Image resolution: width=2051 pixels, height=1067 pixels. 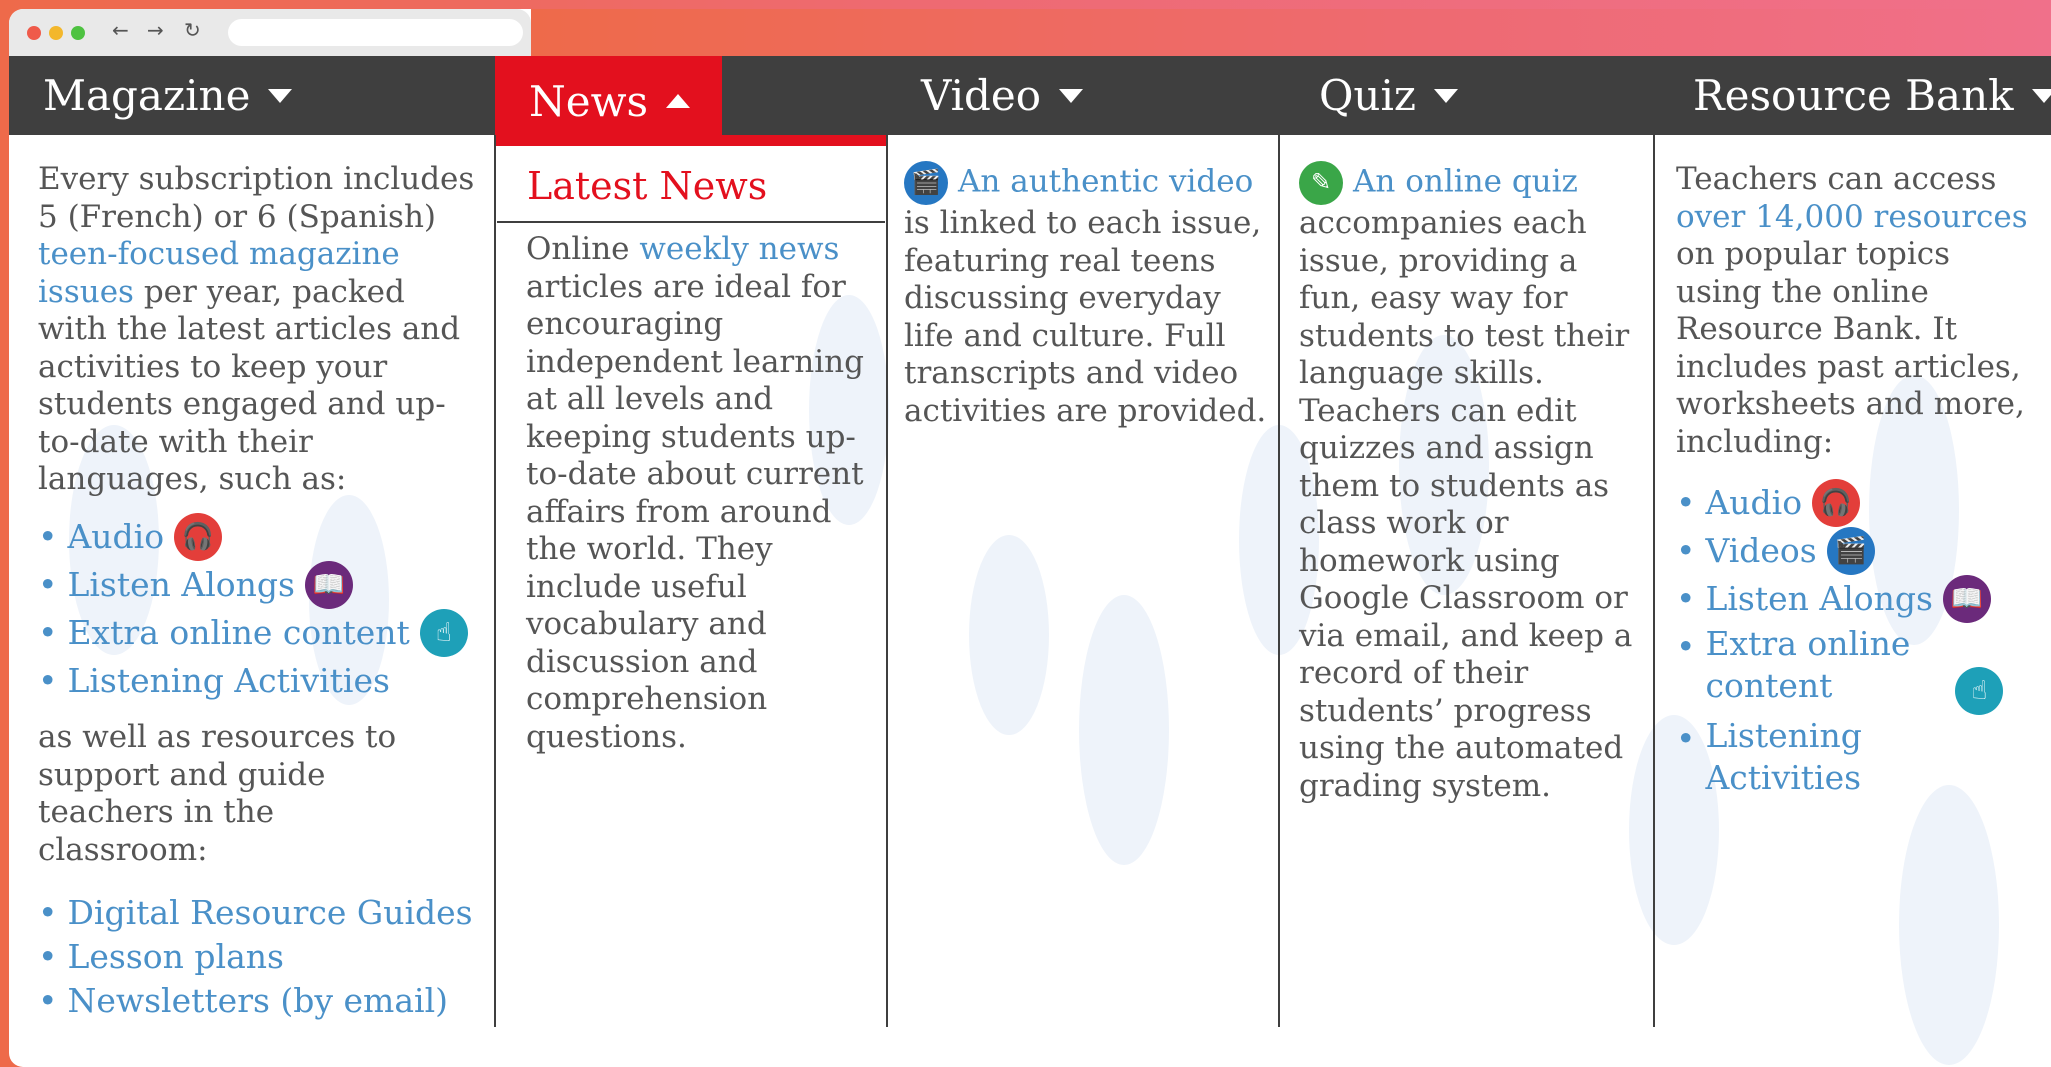 I want to click on back-arrow-icon: ←, so click(x=120, y=30).